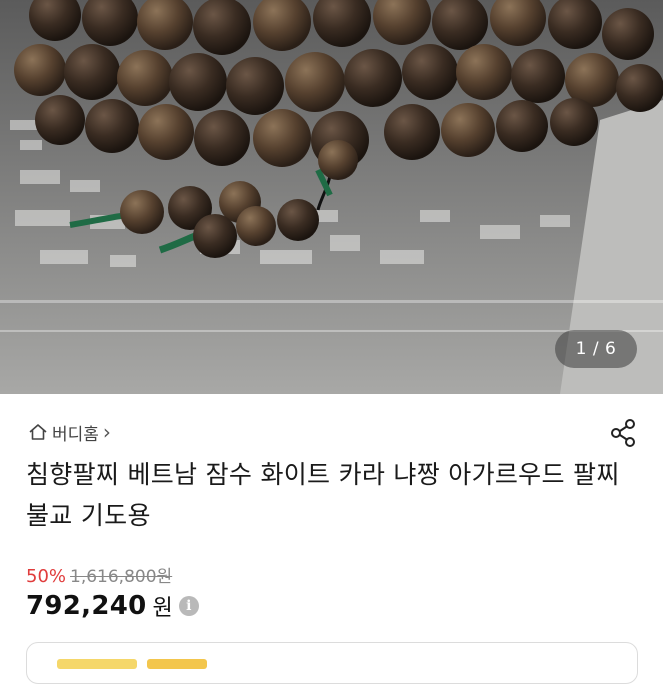 This screenshot has height=684, width=663. What do you see at coordinates (75, 434) in the screenshot?
I see `store-name: 버디홈` at bounding box center [75, 434].